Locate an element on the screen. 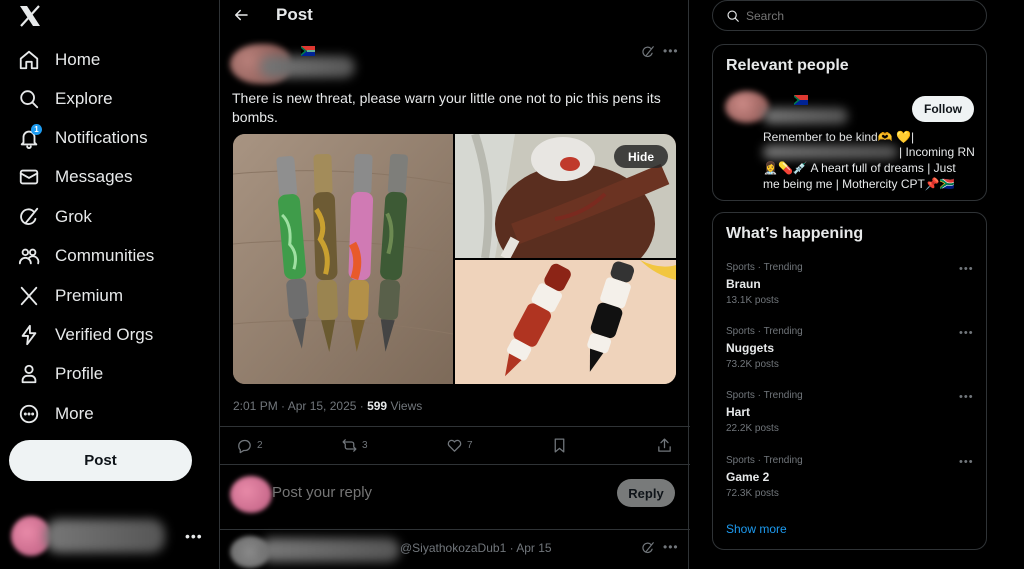 The height and width of the screenshot is (569, 1024). search-icon is located at coordinates (733, 15).